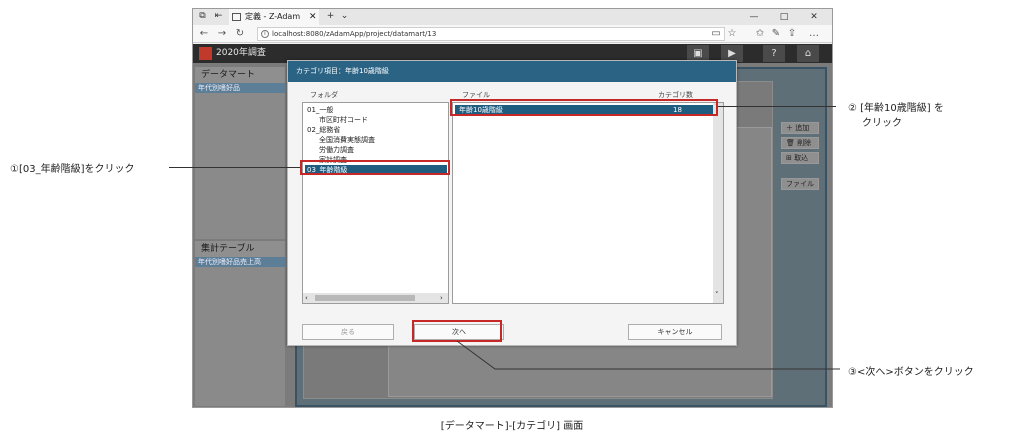 Image resolution: width=1024 pixels, height=440 pixels. What do you see at coordinates (441, 298) in the screenshot?
I see `scroll-right-icon: ›` at bounding box center [441, 298].